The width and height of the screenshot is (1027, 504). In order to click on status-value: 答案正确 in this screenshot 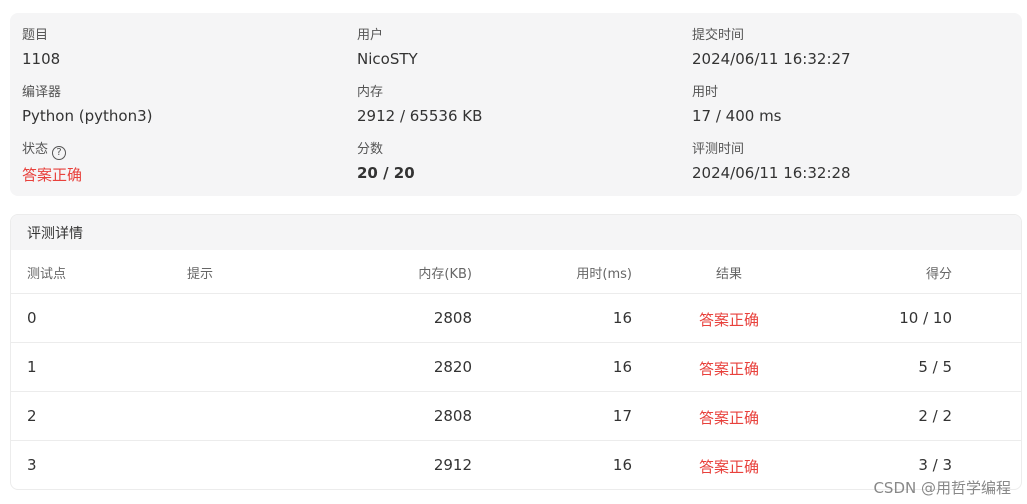, I will do `click(52, 175)`.